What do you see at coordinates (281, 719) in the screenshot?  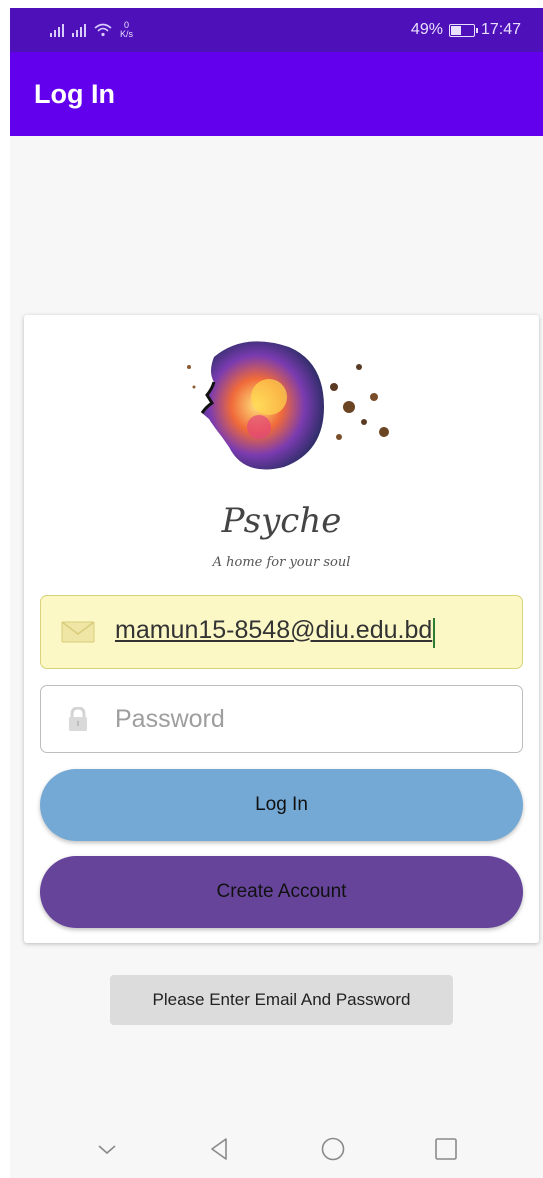 I see `password-field: Password` at bounding box center [281, 719].